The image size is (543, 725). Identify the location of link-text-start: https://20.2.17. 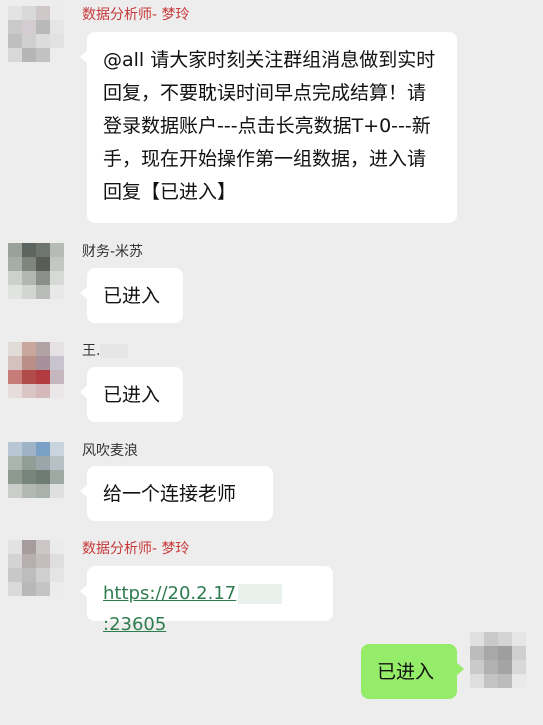
(169, 593).